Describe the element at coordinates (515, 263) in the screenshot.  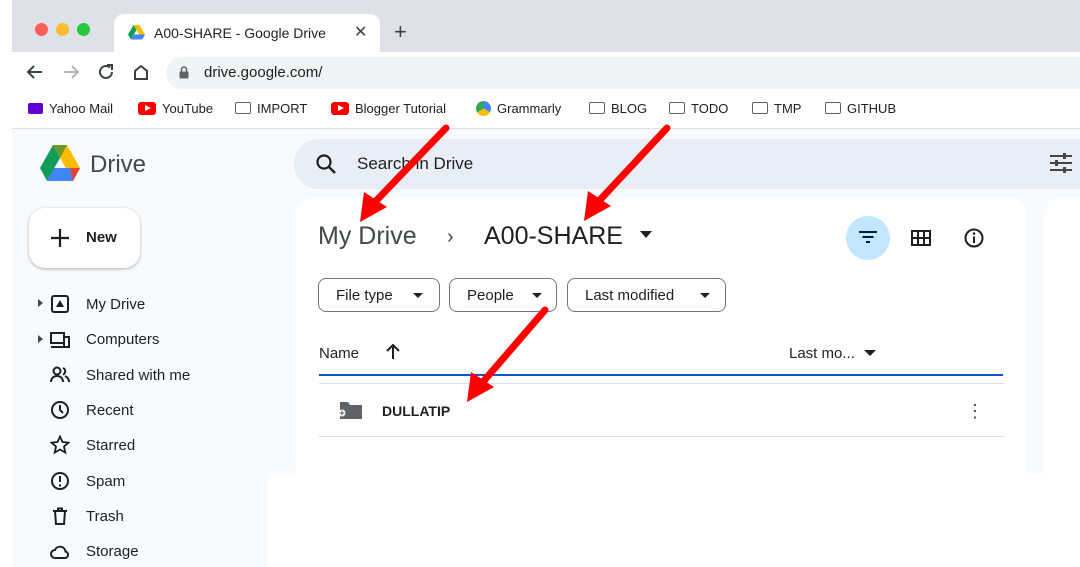
I see `annotation-arrows` at that location.